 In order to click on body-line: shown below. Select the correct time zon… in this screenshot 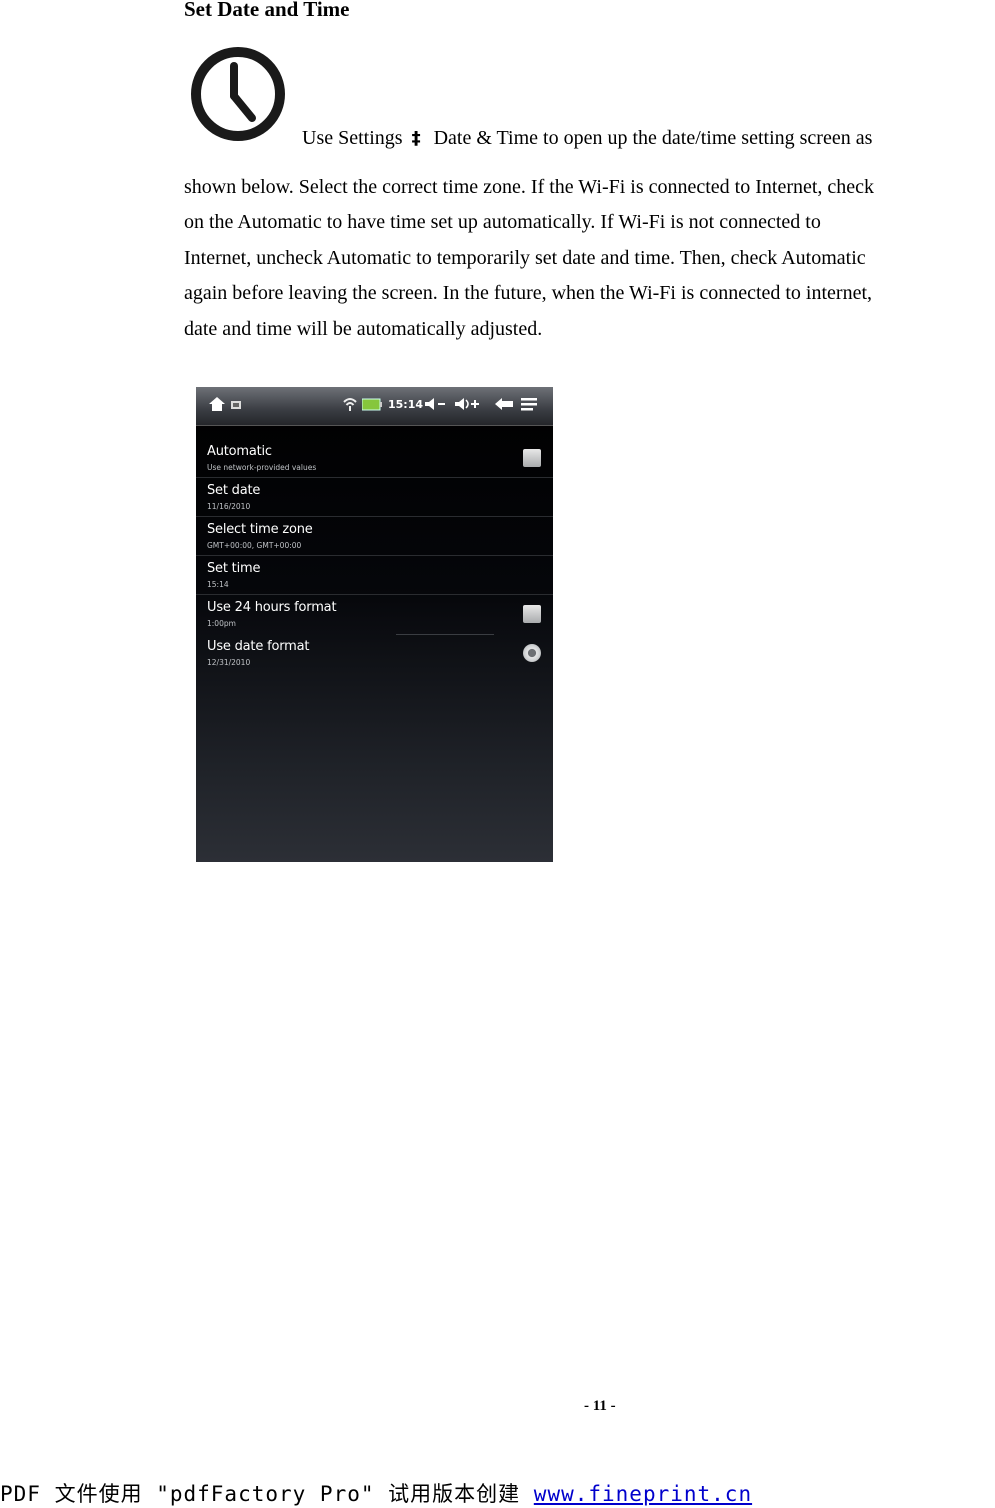, I will do `click(529, 187)`.